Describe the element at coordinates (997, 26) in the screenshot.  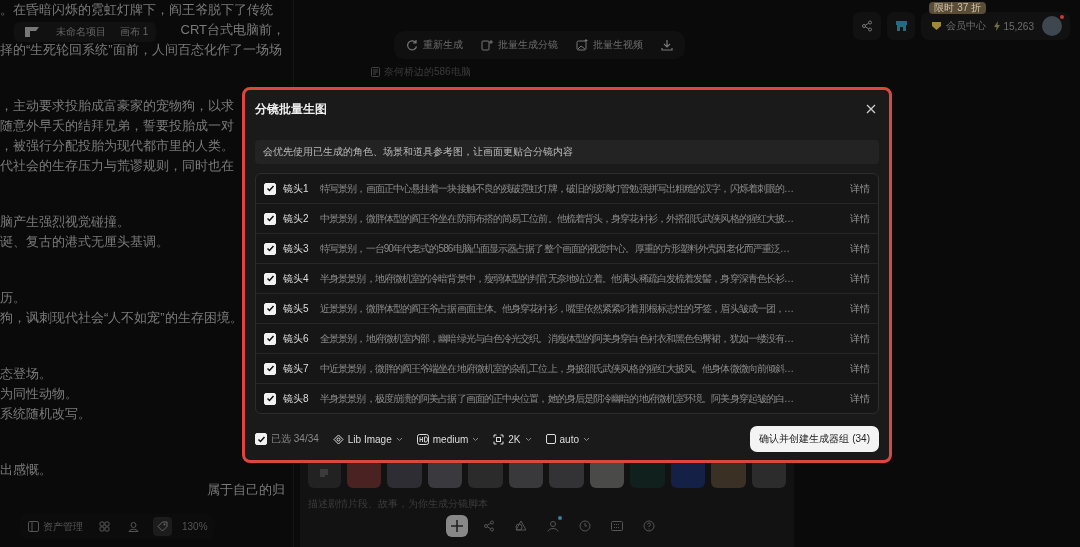
I see `lightning-icon` at that location.